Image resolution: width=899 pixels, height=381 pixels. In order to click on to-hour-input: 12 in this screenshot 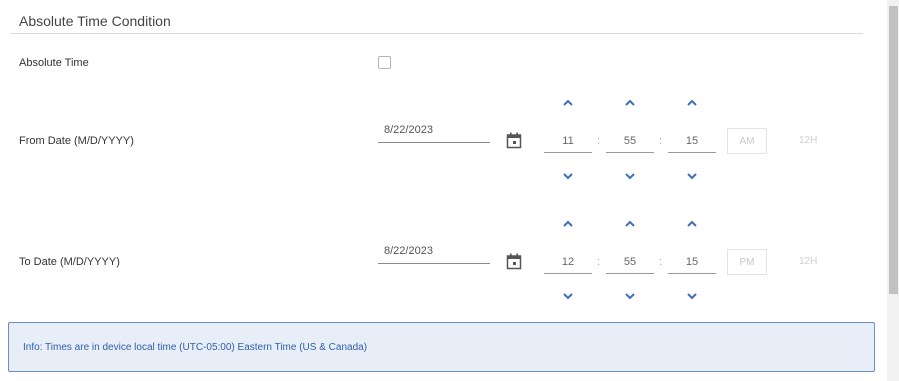, I will do `click(568, 263)`.